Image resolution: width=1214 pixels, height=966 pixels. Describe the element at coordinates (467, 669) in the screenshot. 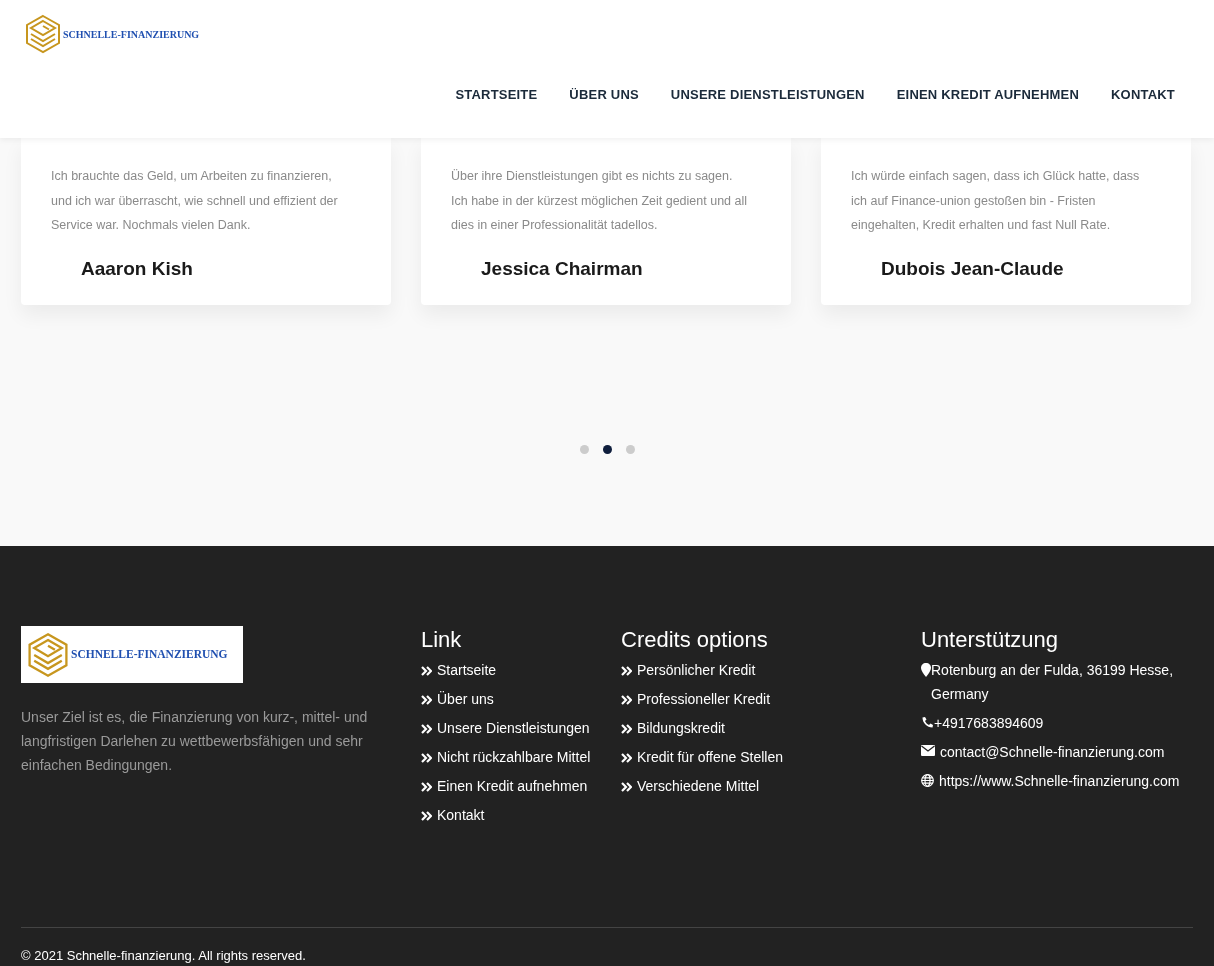

I see `footer-link: Startseite` at that location.